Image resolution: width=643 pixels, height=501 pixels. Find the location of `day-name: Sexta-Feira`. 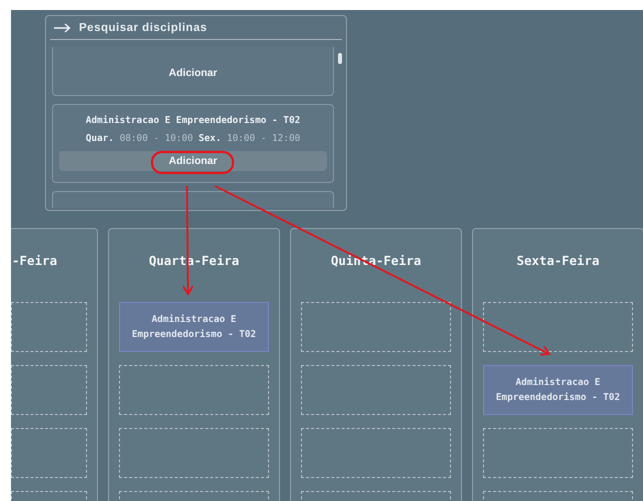

day-name: Sexta-Feira is located at coordinates (558, 260).